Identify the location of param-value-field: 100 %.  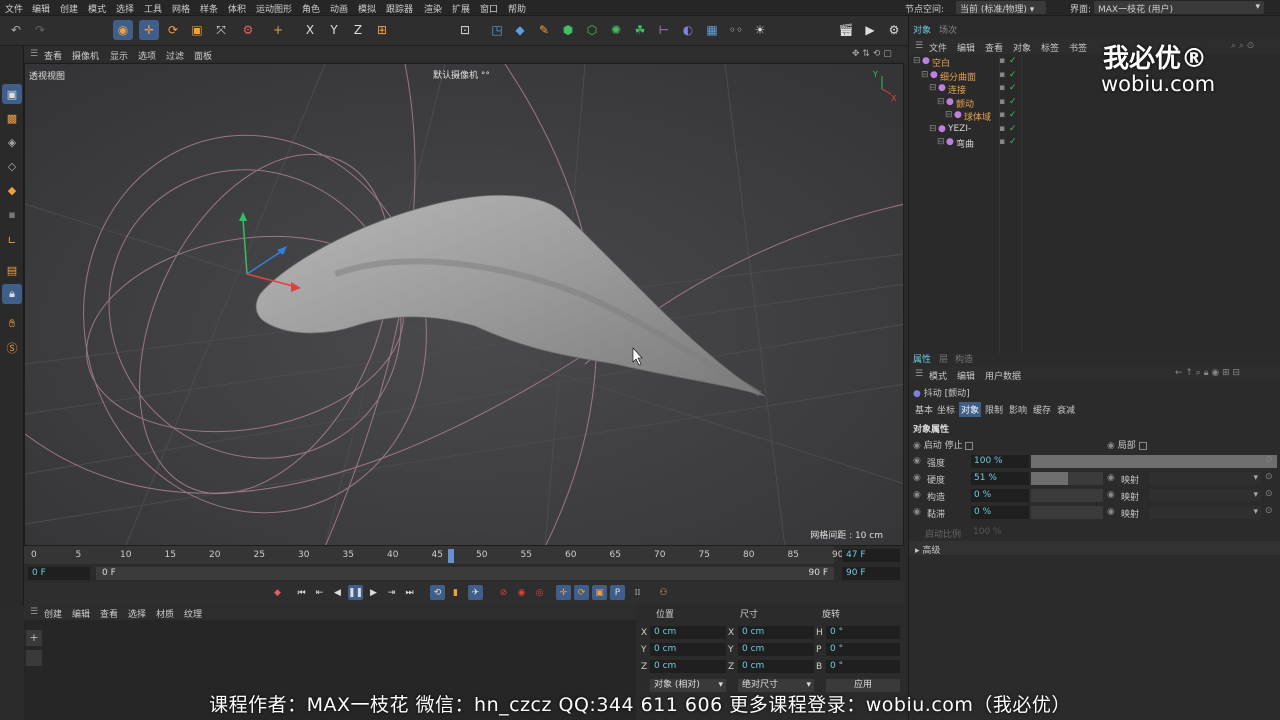
(1000, 461).